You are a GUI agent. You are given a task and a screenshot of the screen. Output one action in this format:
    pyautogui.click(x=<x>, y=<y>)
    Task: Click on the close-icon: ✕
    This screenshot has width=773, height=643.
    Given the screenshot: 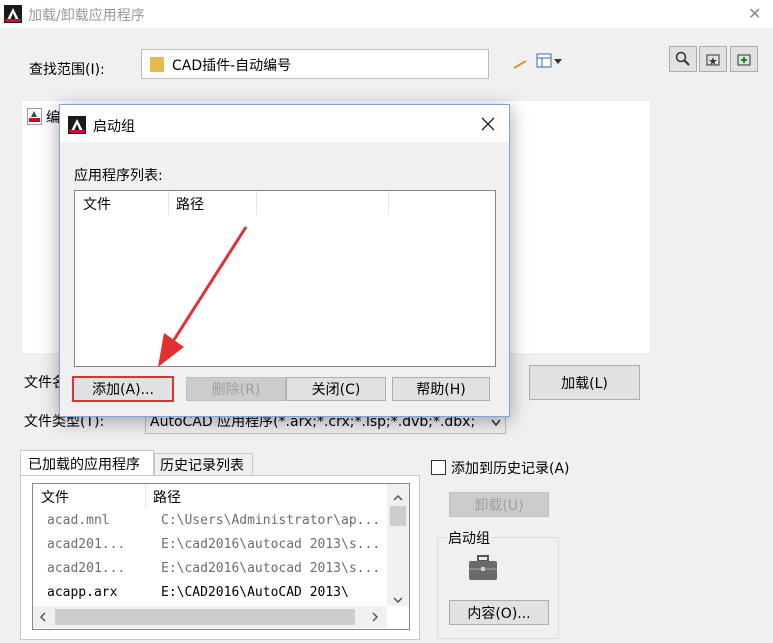 What is the action you would take?
    pyautogui.click(x=754, y=13)
    